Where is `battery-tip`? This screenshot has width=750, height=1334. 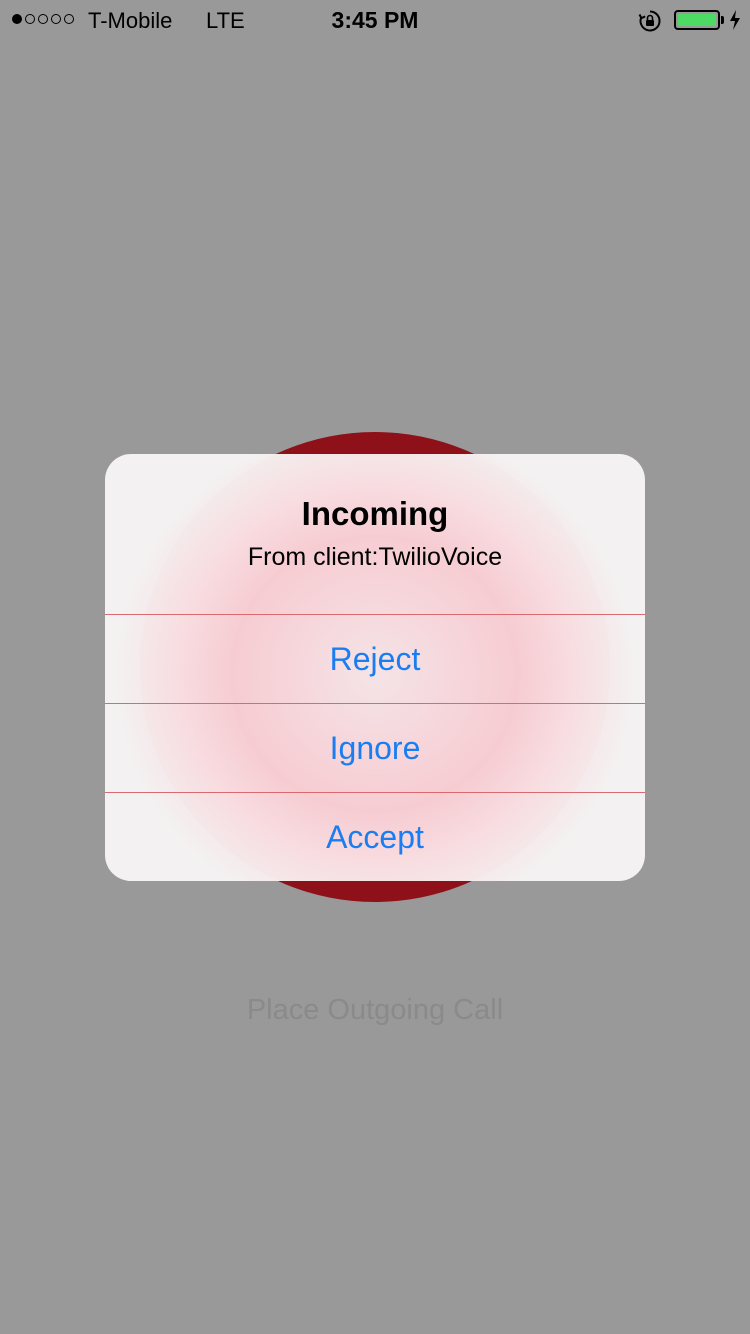
battery-tip is located at coordinates (722, 20).